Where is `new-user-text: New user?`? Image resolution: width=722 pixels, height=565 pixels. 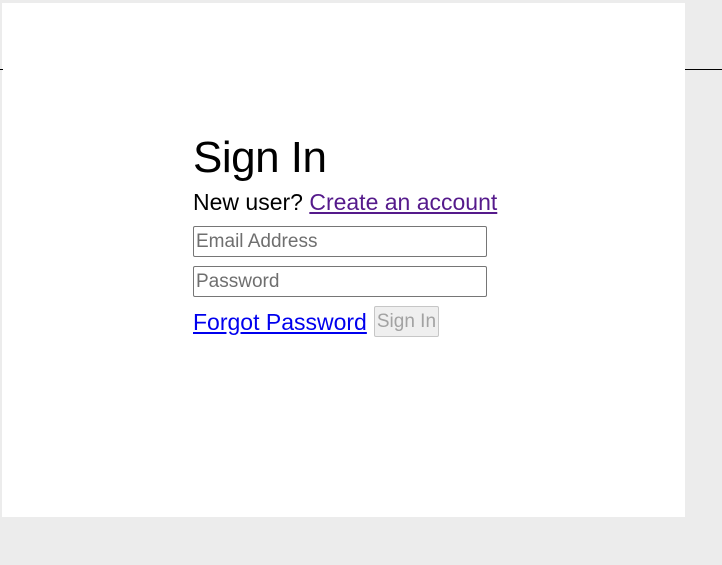 new-user-text: New user? is located at coordinates (248, 202).